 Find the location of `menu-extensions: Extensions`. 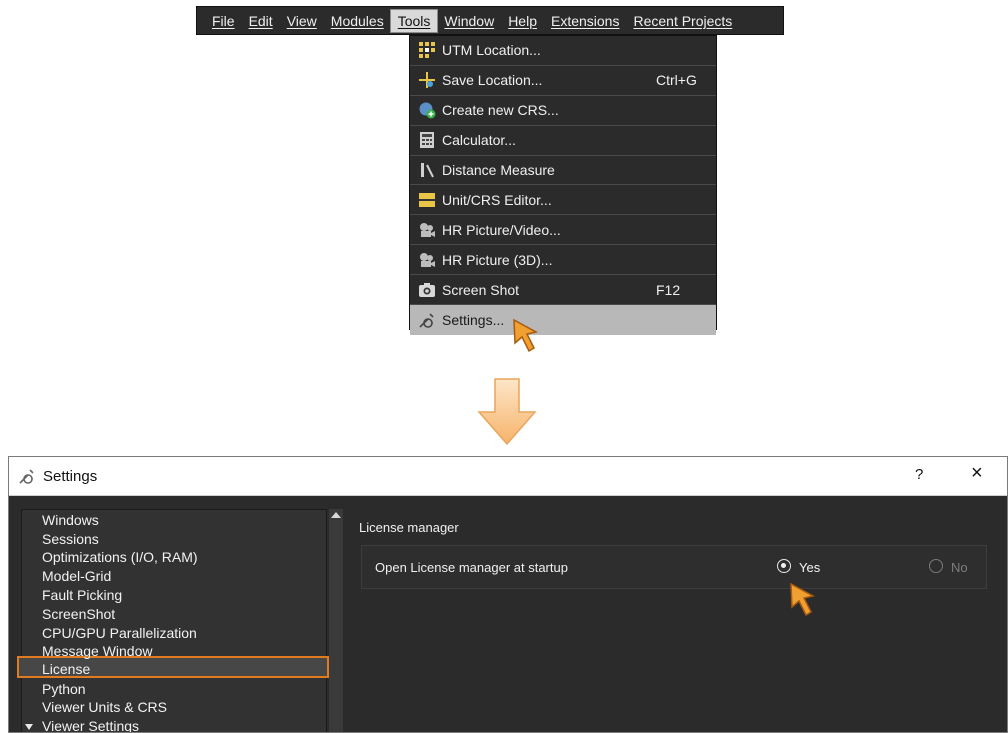

menu-extensions: Extensions is located at coordinates (585, 21).